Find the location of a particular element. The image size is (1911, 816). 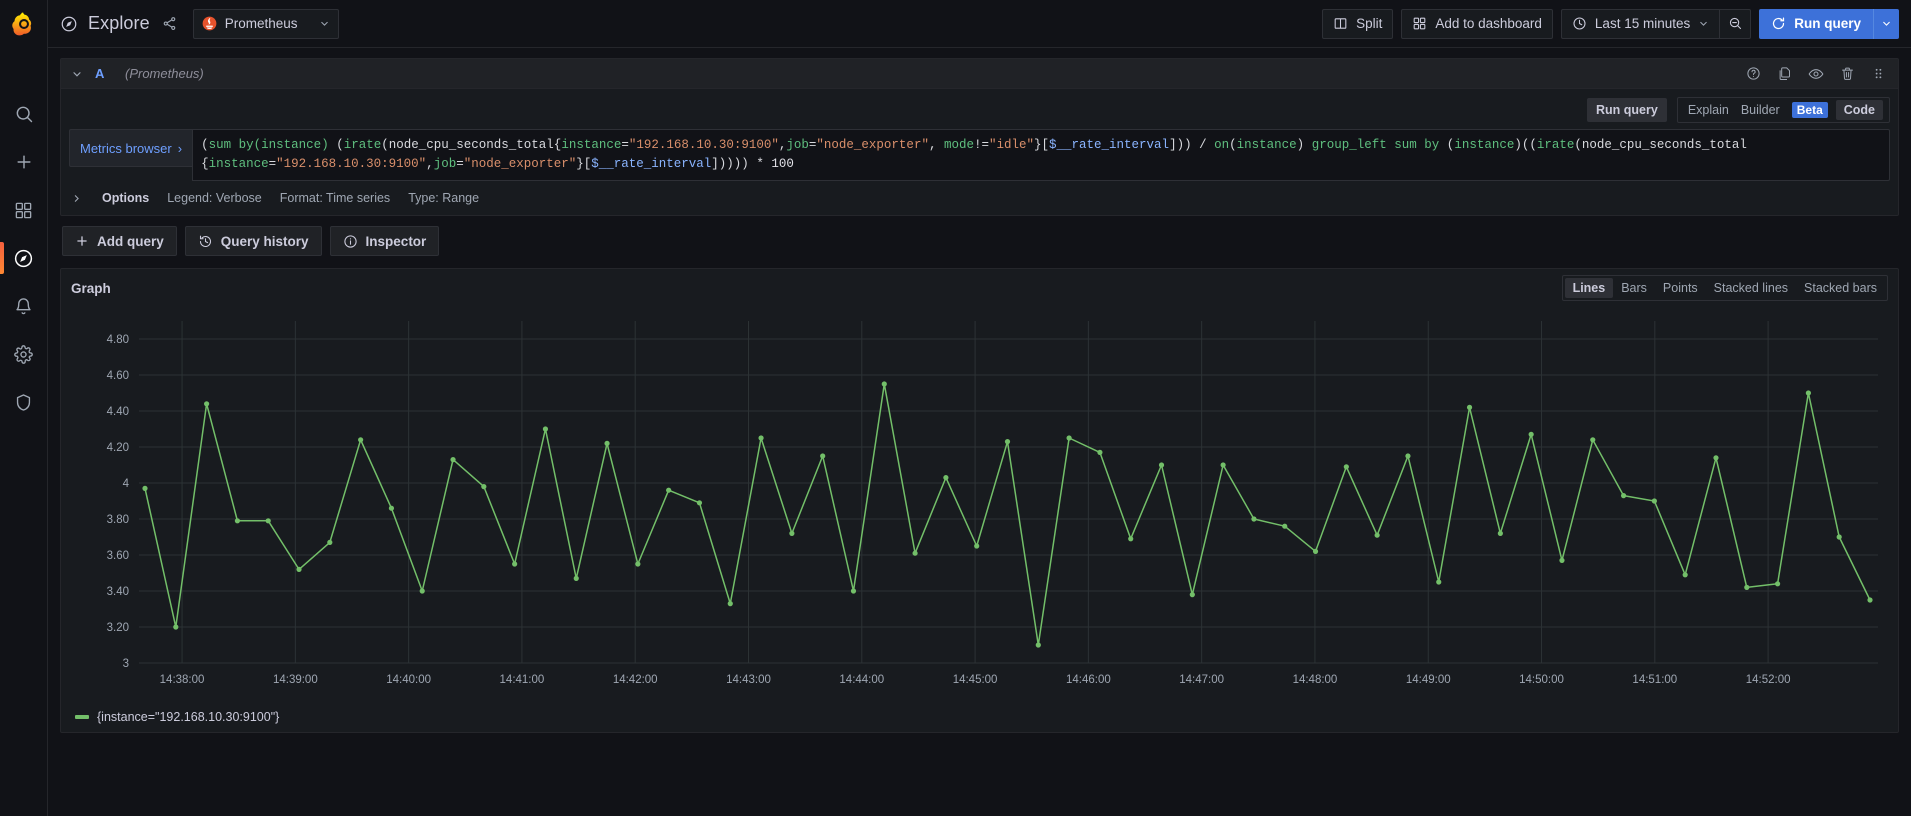

time-range-picker: Last 15 minutes is located at coordinates (1640, 23).